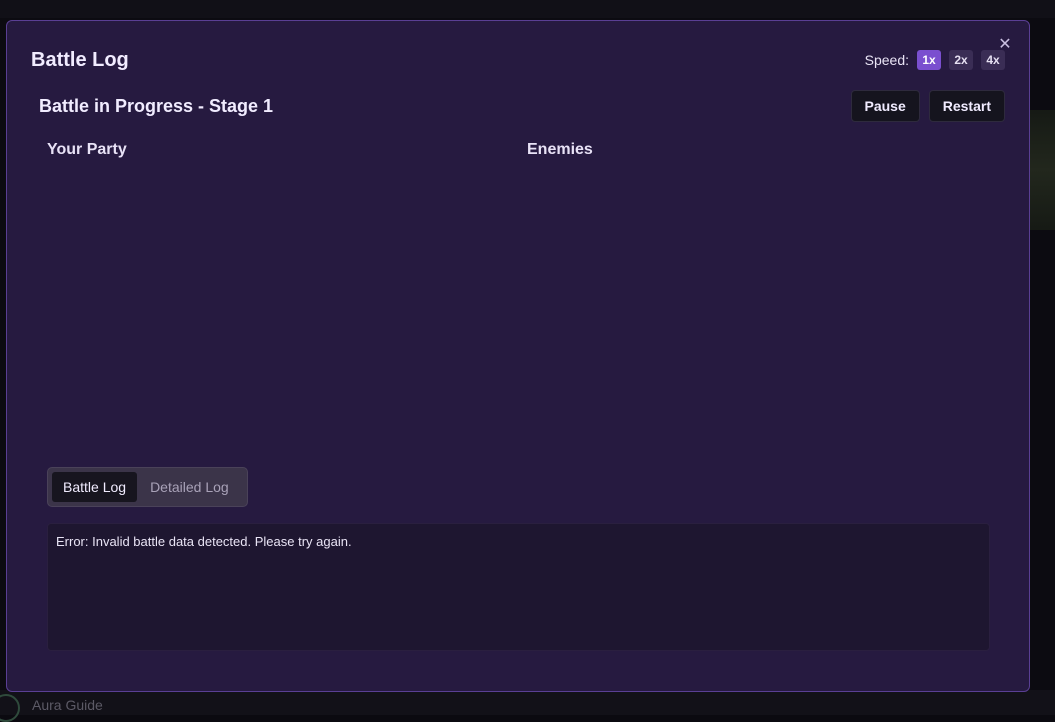 The image size is (1055, 722). I want to click on tab-battle-log: Battle Log, so click(95, 487).